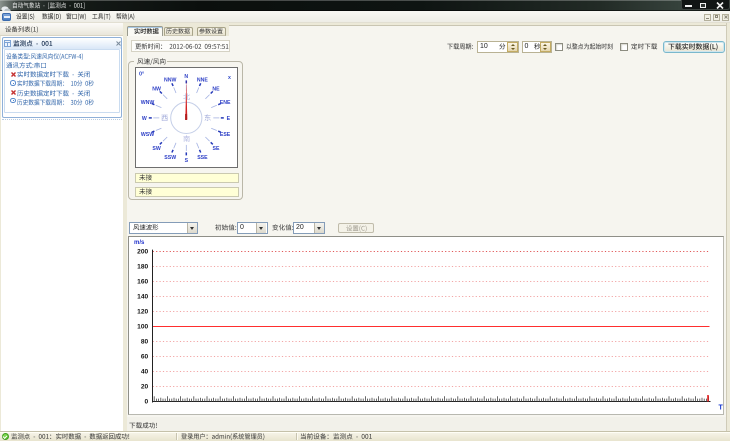  What do you see at coordinates (147, 135) in the screenshot?
I see `svg-text: WSW` at bounding box center [147, 135].